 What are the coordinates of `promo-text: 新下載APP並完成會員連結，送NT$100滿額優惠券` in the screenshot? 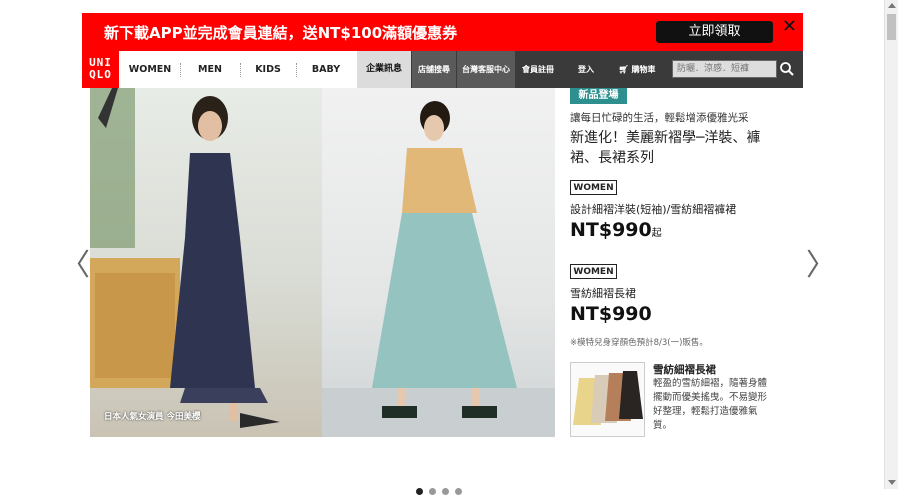 It's located at (281, 33).